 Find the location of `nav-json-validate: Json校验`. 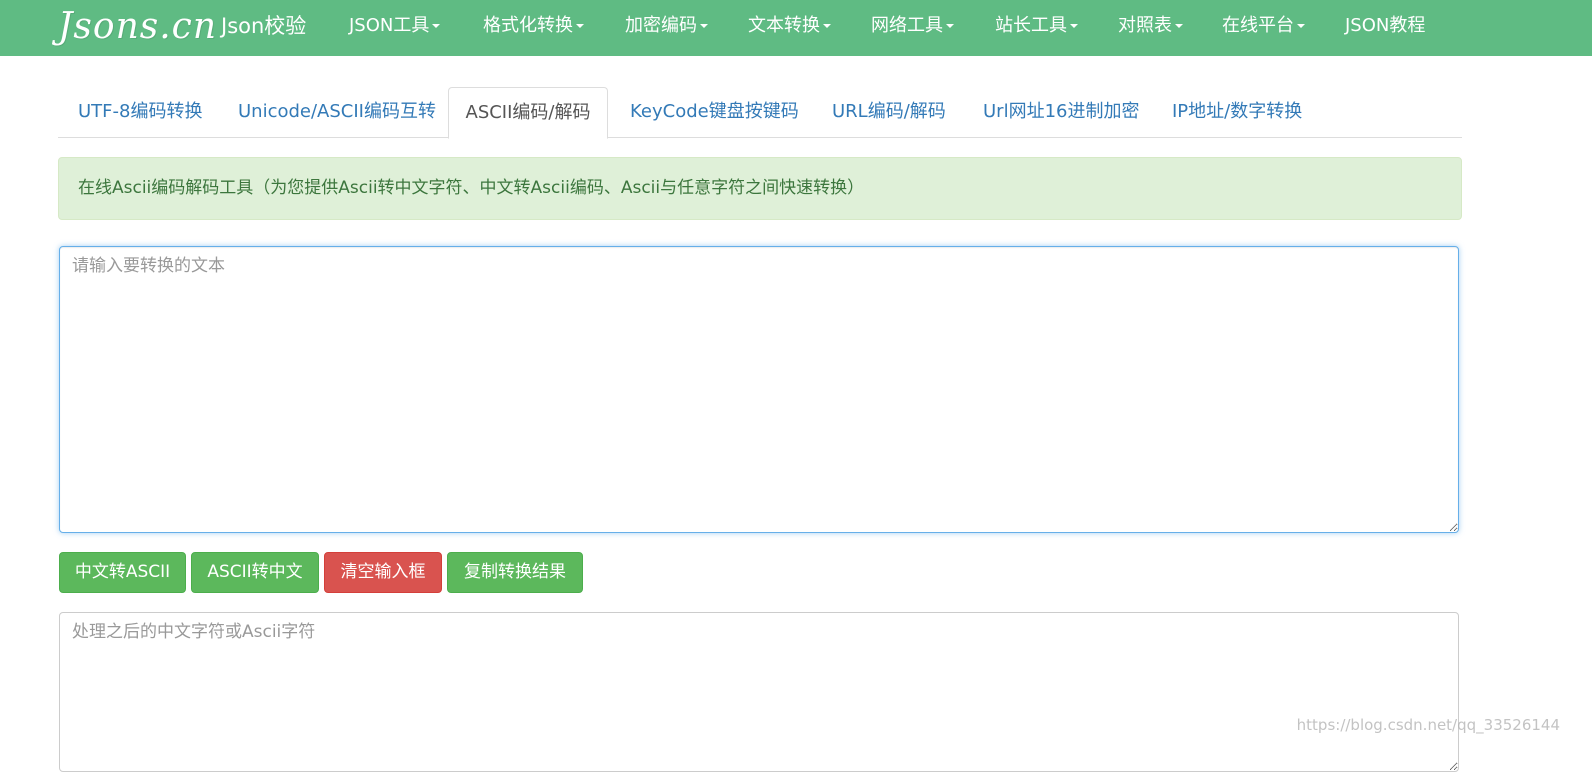

nav-json-validate: Json校验 is located at coordinates (263, 28).